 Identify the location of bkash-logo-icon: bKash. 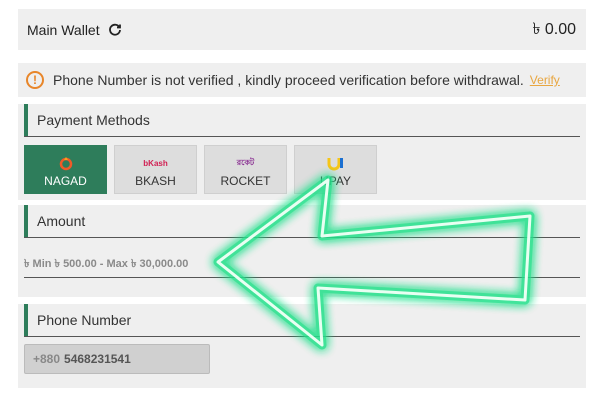
(155, 163).